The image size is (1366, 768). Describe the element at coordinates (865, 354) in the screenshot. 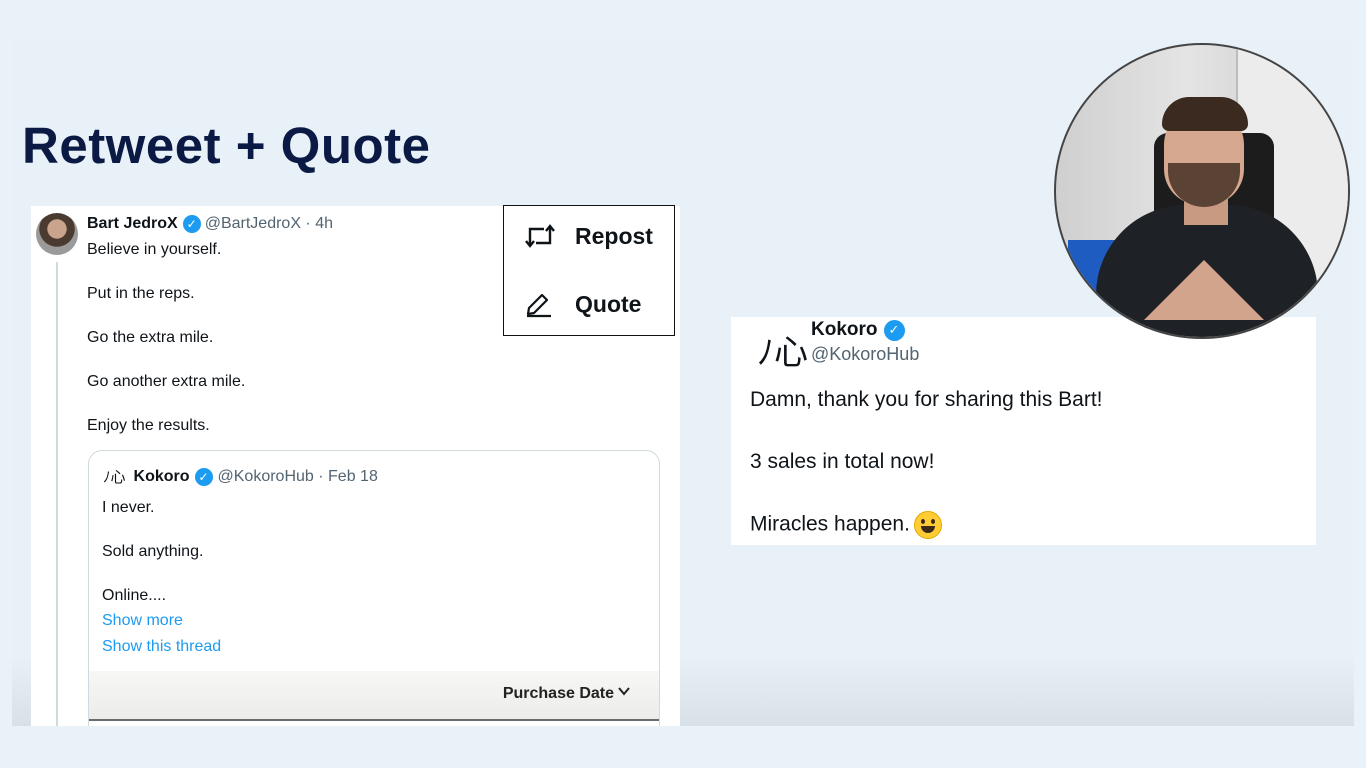

I see `reply-handle: @KokoroHub` at that location.